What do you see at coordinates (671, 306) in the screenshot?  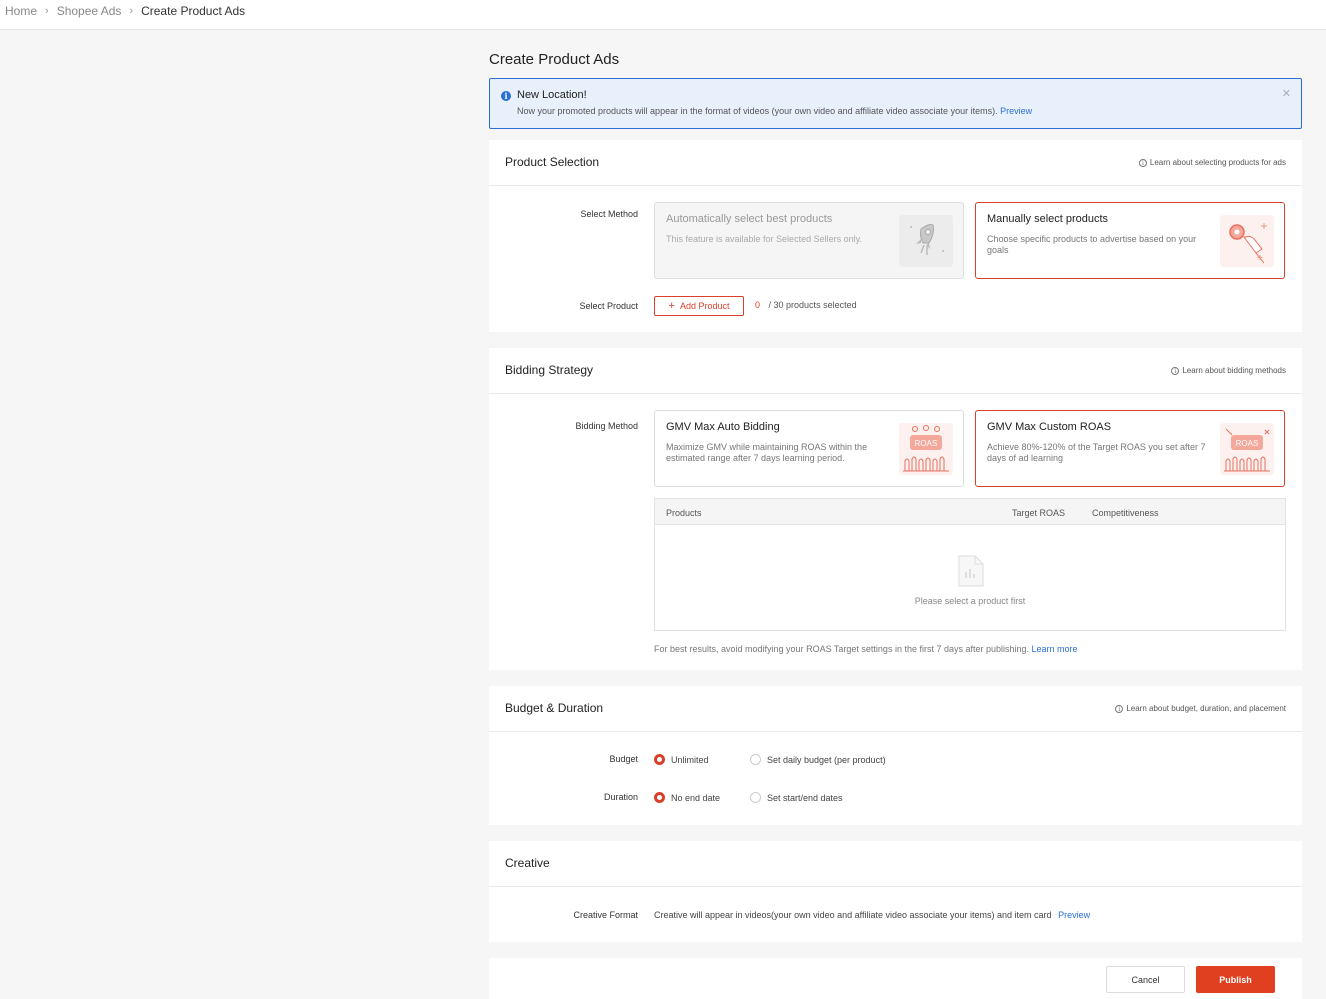 I see `plus-icon: +` at bounding box center [671, 306].